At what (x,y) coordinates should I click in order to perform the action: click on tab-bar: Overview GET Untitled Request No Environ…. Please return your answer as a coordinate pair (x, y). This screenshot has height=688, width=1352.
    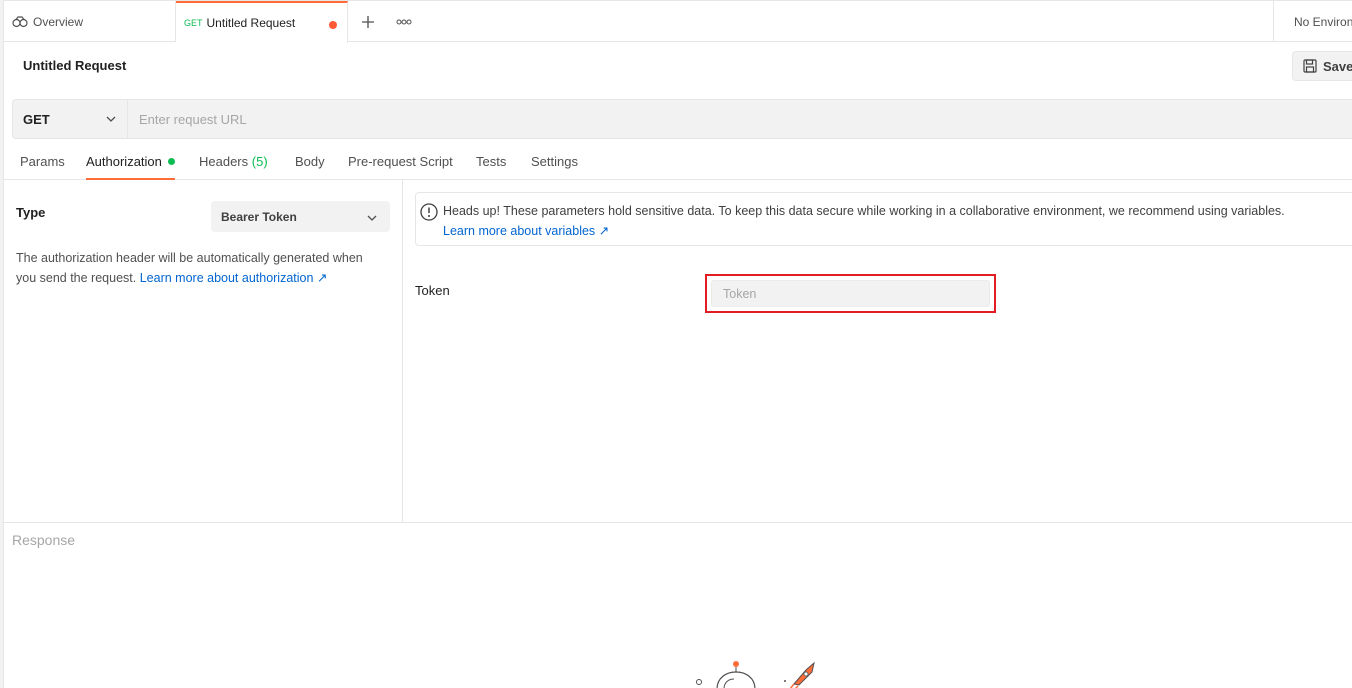
    Looking at the image, I should click on (678, 21).